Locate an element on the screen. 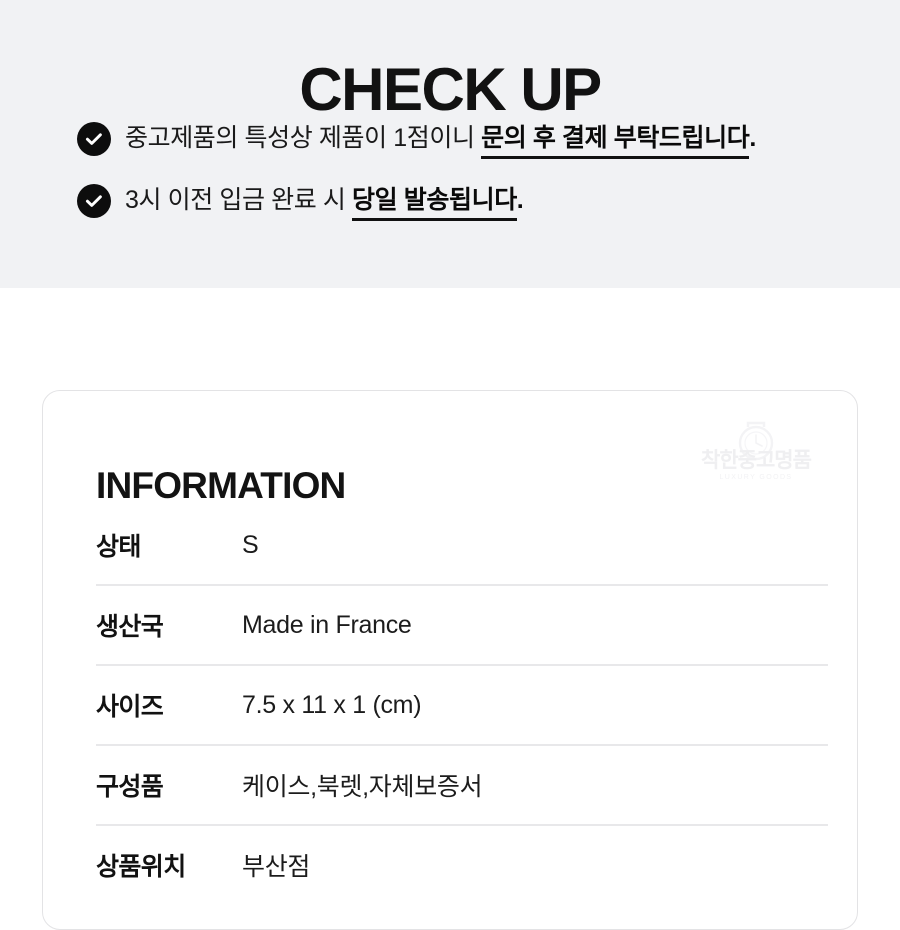 The height and width of the screenshot is (930, 900). table-row: 상태 S is located at coordinates (462, 546).